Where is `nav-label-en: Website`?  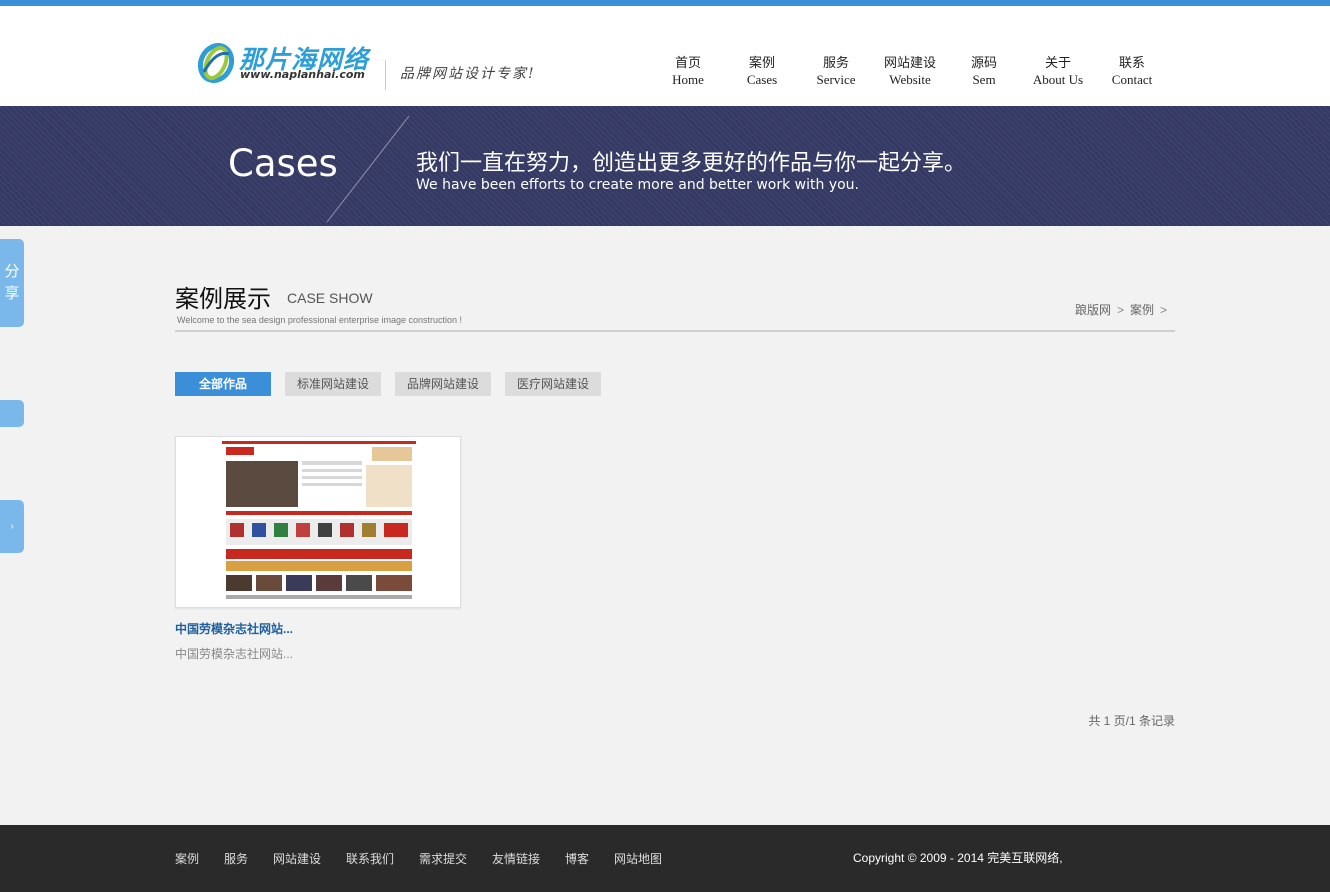 nav-label-en: Website is located at coordinates (910, 79).